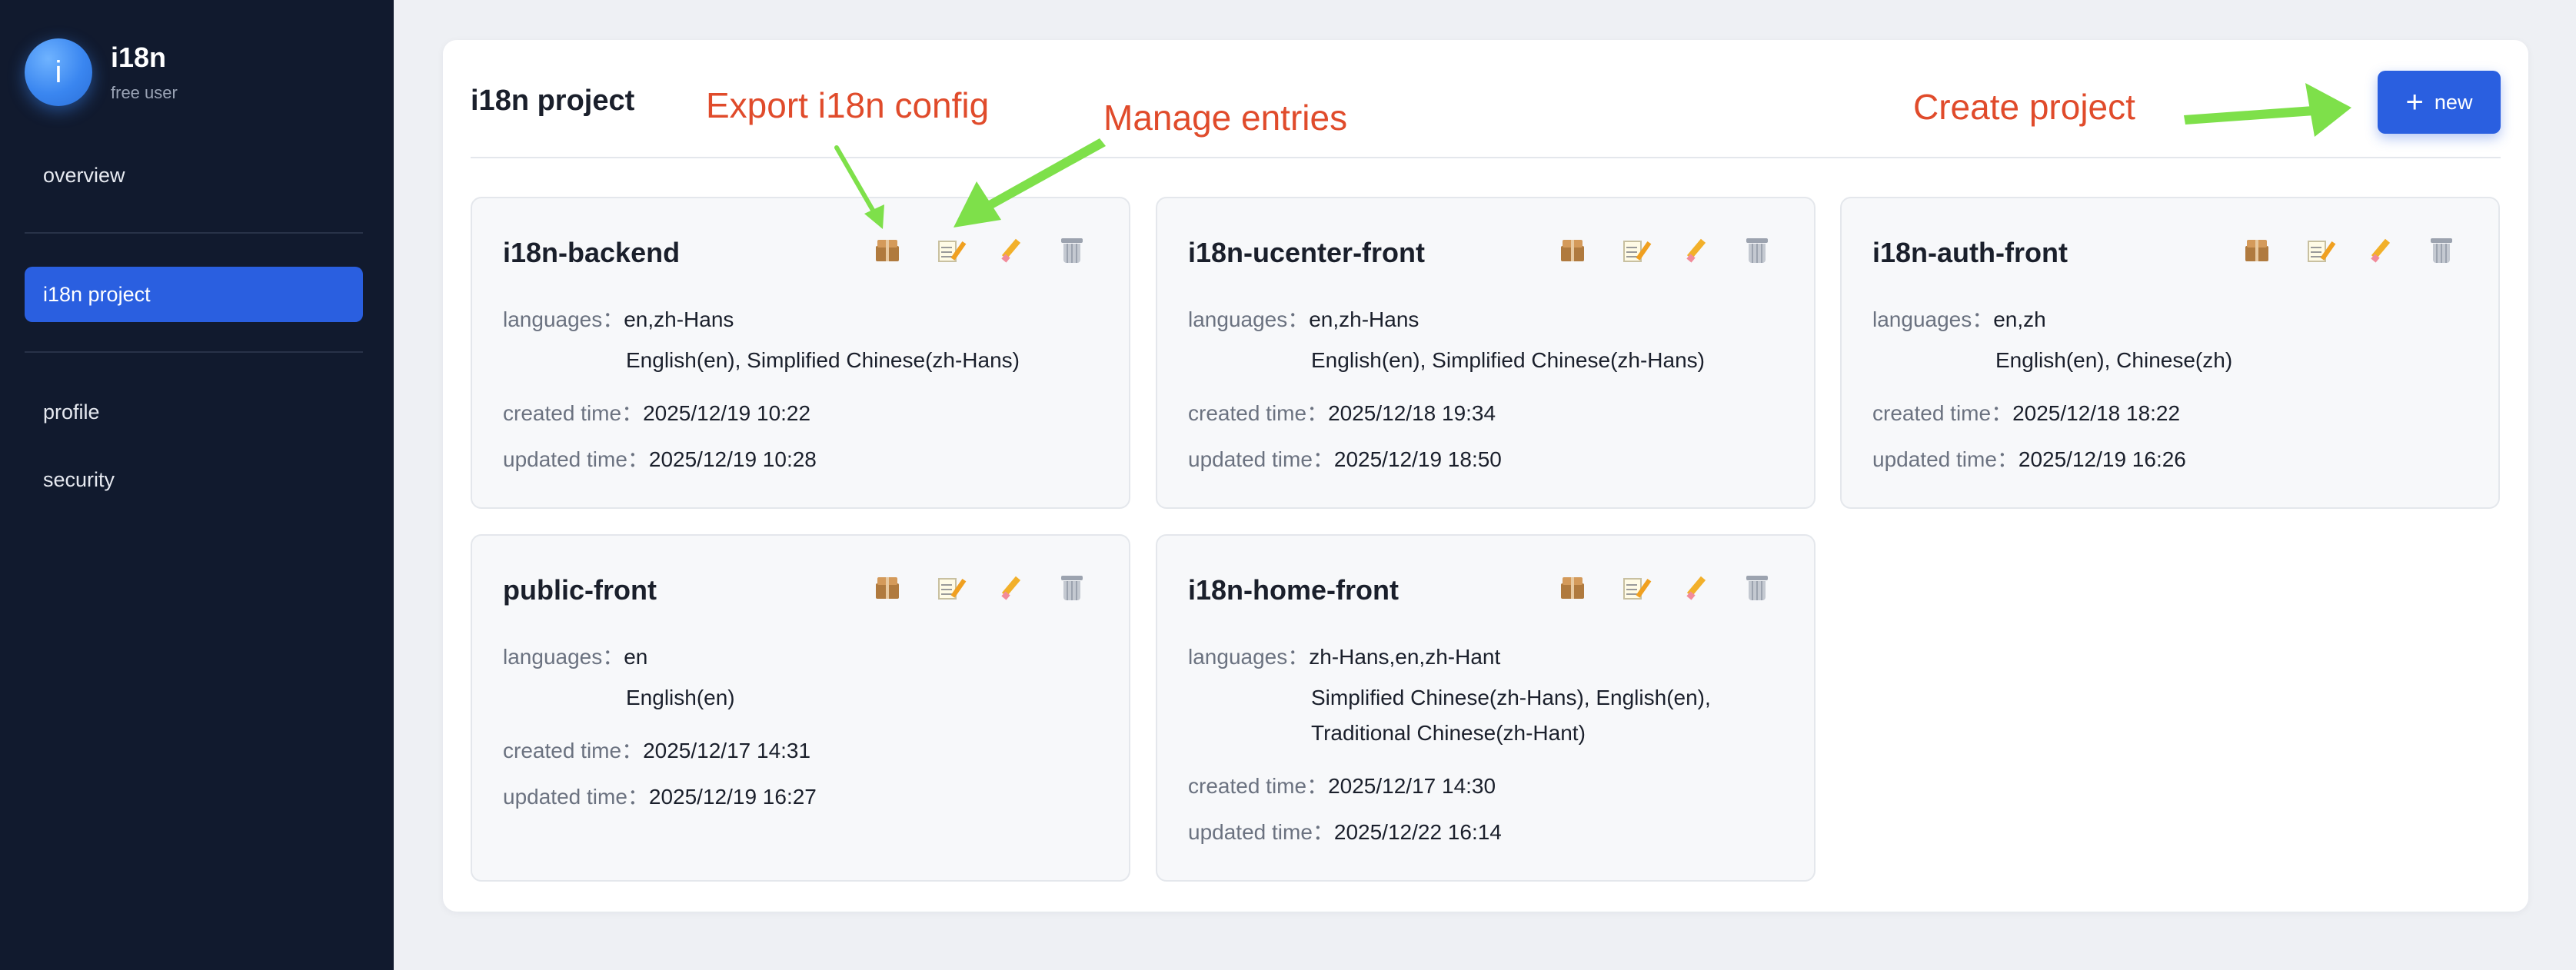 The width and height of the screenshot is (2576, 970). Describe the element at coordinates (2249, 115) in the screenshot. I see `arrow-create` at that location.